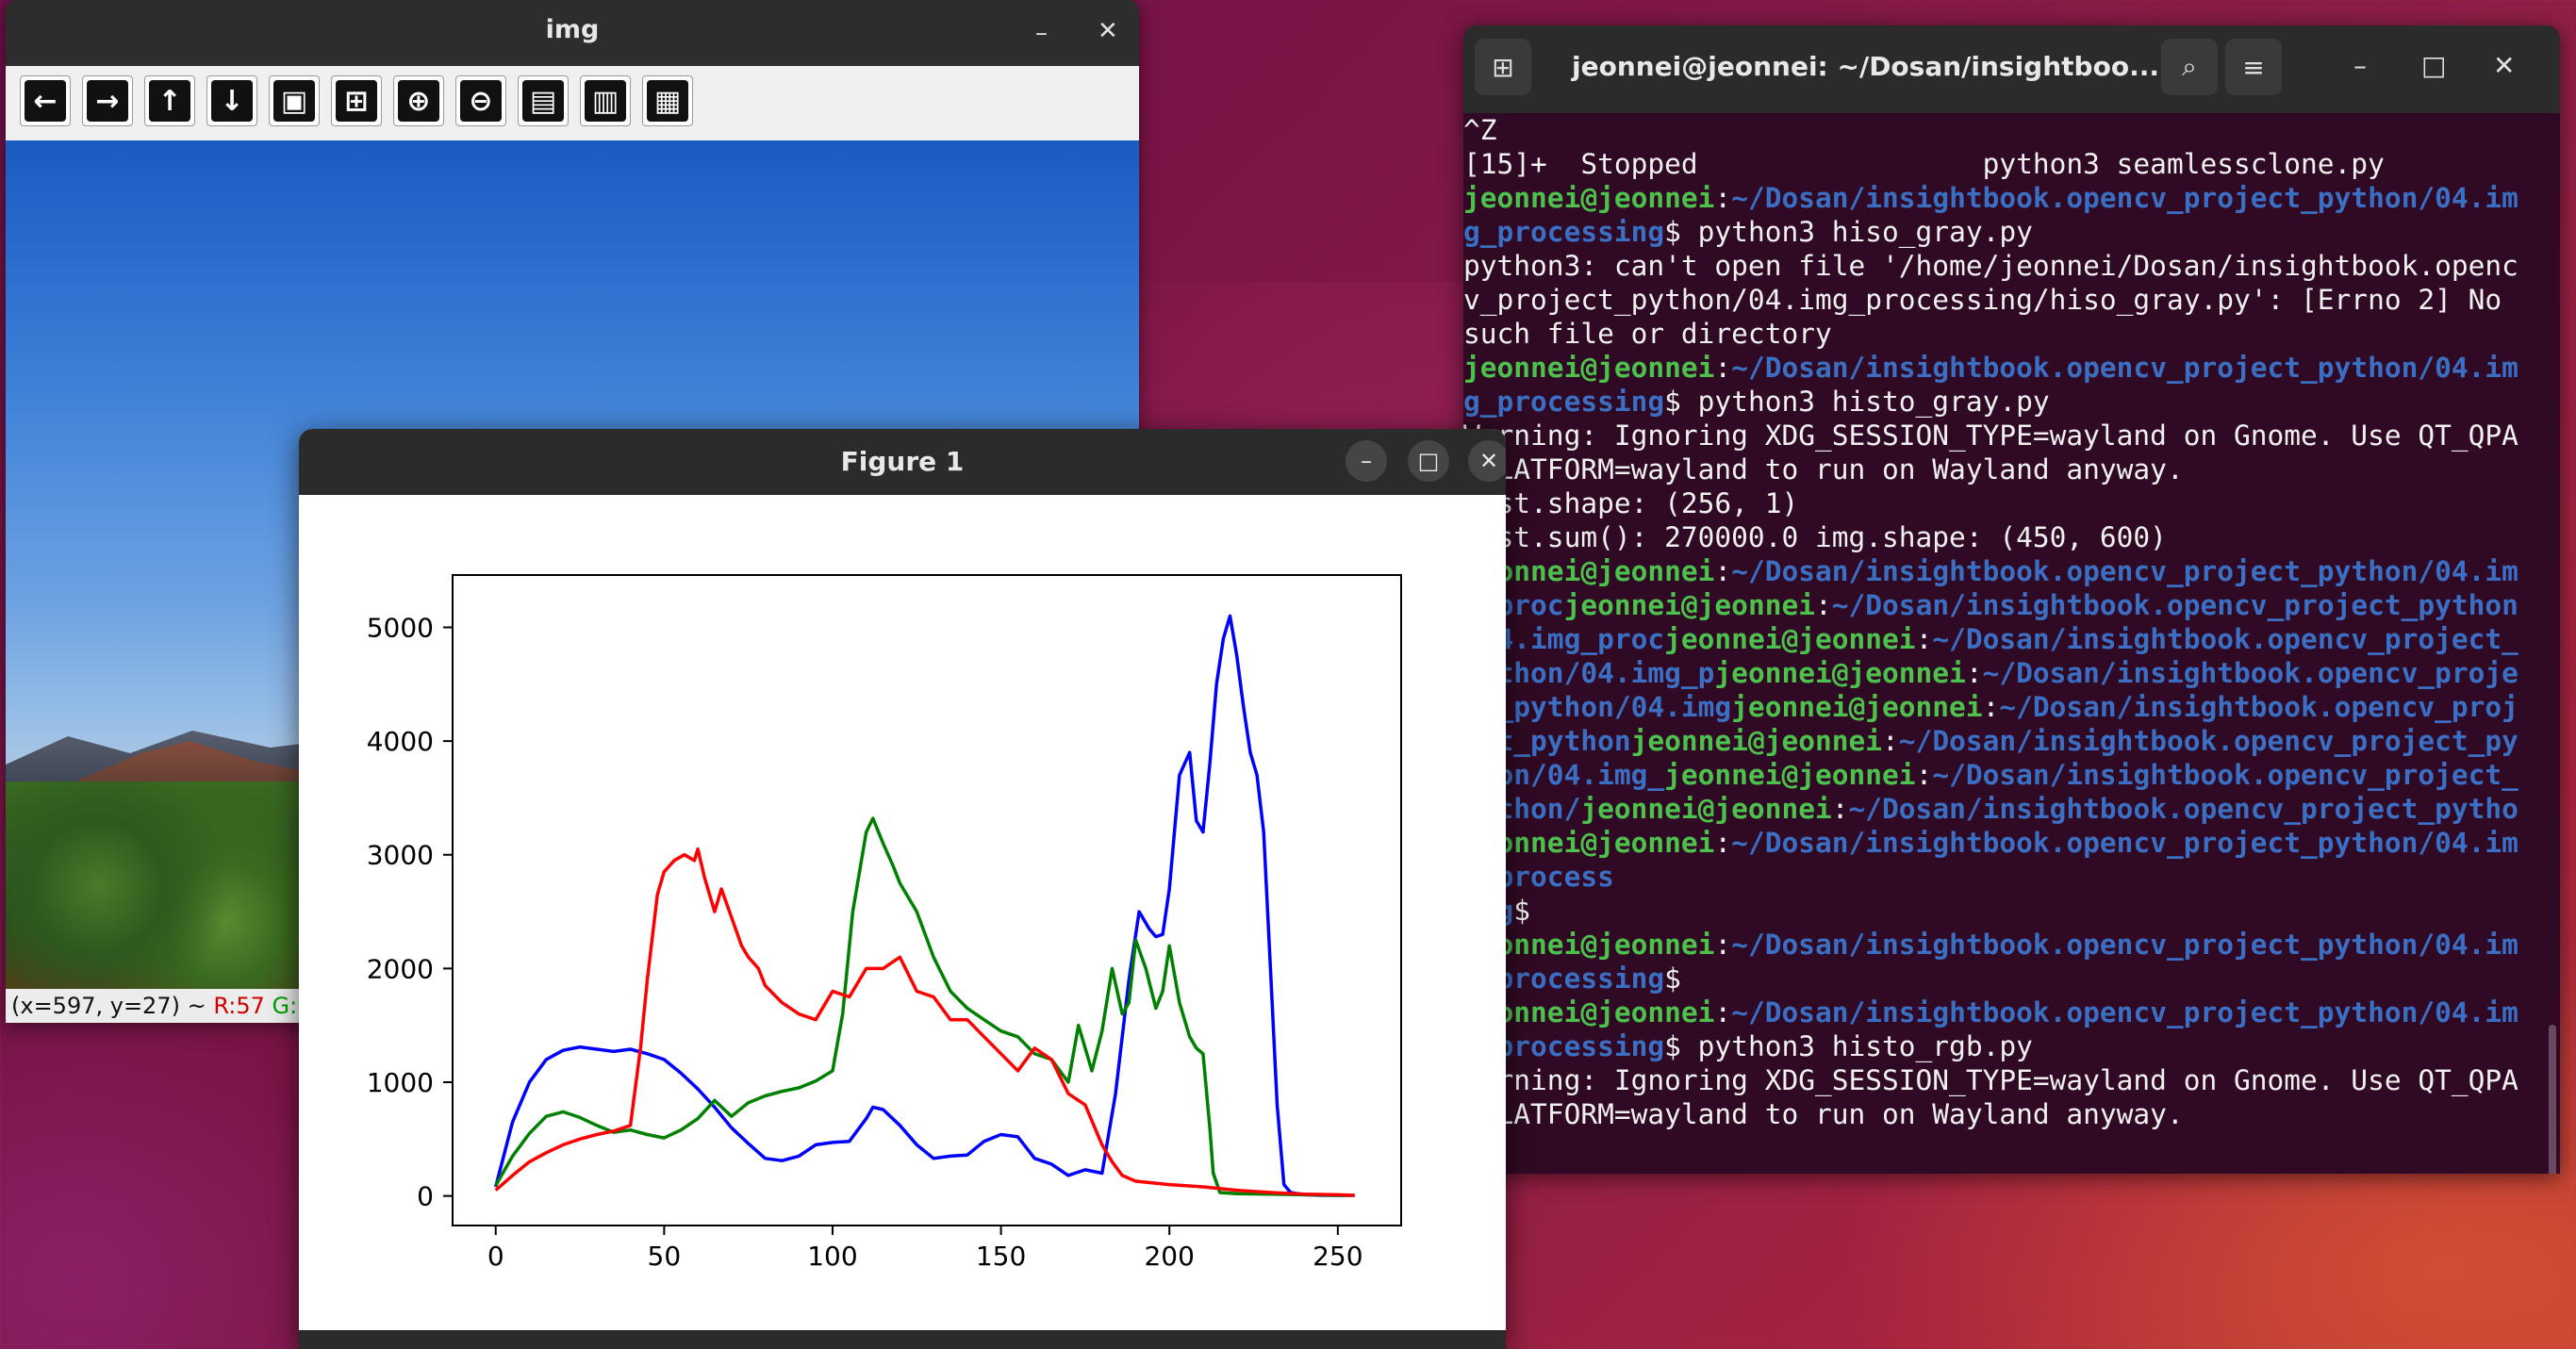 This screenshot has height=1349, width=2576. What do you see at coordinates (1503, 67) in the screenshot?
I see `new-tab-button: ⊞` at bounding box center [1503, 67].